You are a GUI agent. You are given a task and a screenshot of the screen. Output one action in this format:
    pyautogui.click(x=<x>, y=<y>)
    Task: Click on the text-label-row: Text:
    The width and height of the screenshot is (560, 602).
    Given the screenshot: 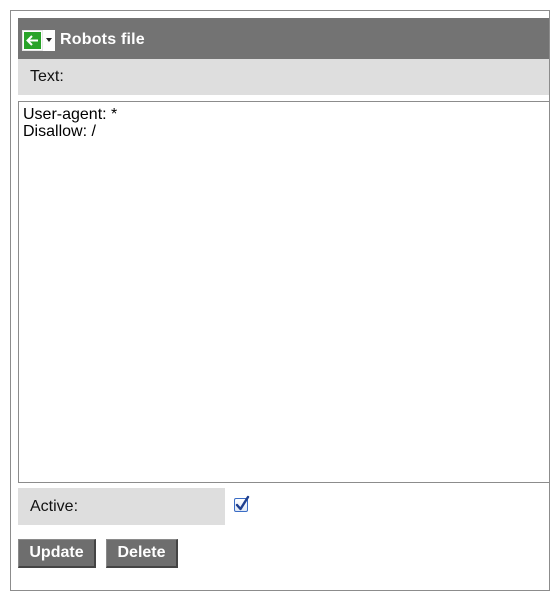 What is the action you would take?
    pyautogui.click(x=283, y=77)
    